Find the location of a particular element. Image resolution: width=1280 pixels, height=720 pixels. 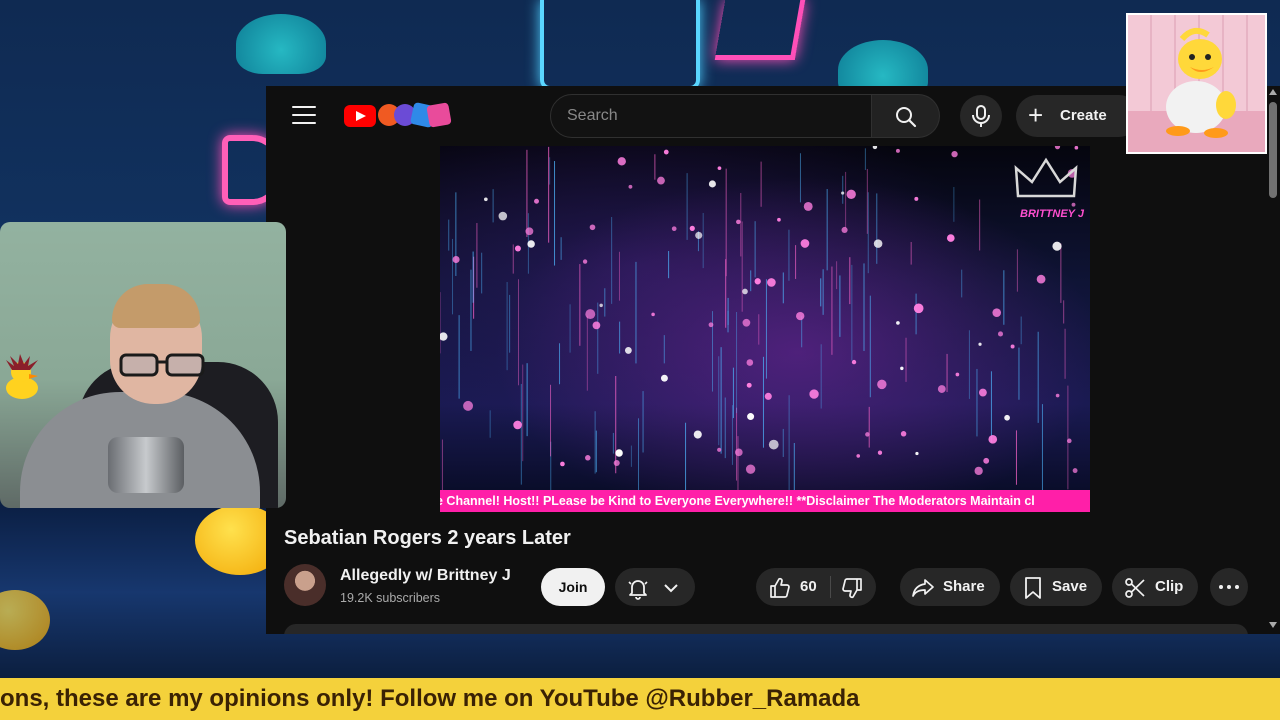

menu-icon is located at coordinates (304, 116).